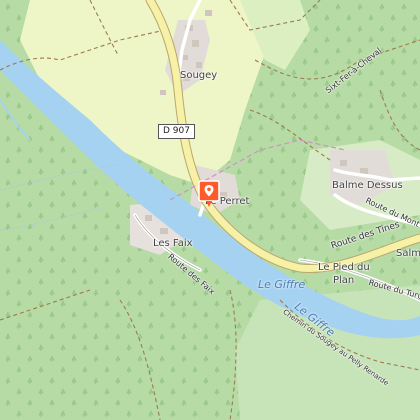 The width and height of the screenshot is (420, 420). I want to click on place-label-sougey: Sougey, so click(199, 75).